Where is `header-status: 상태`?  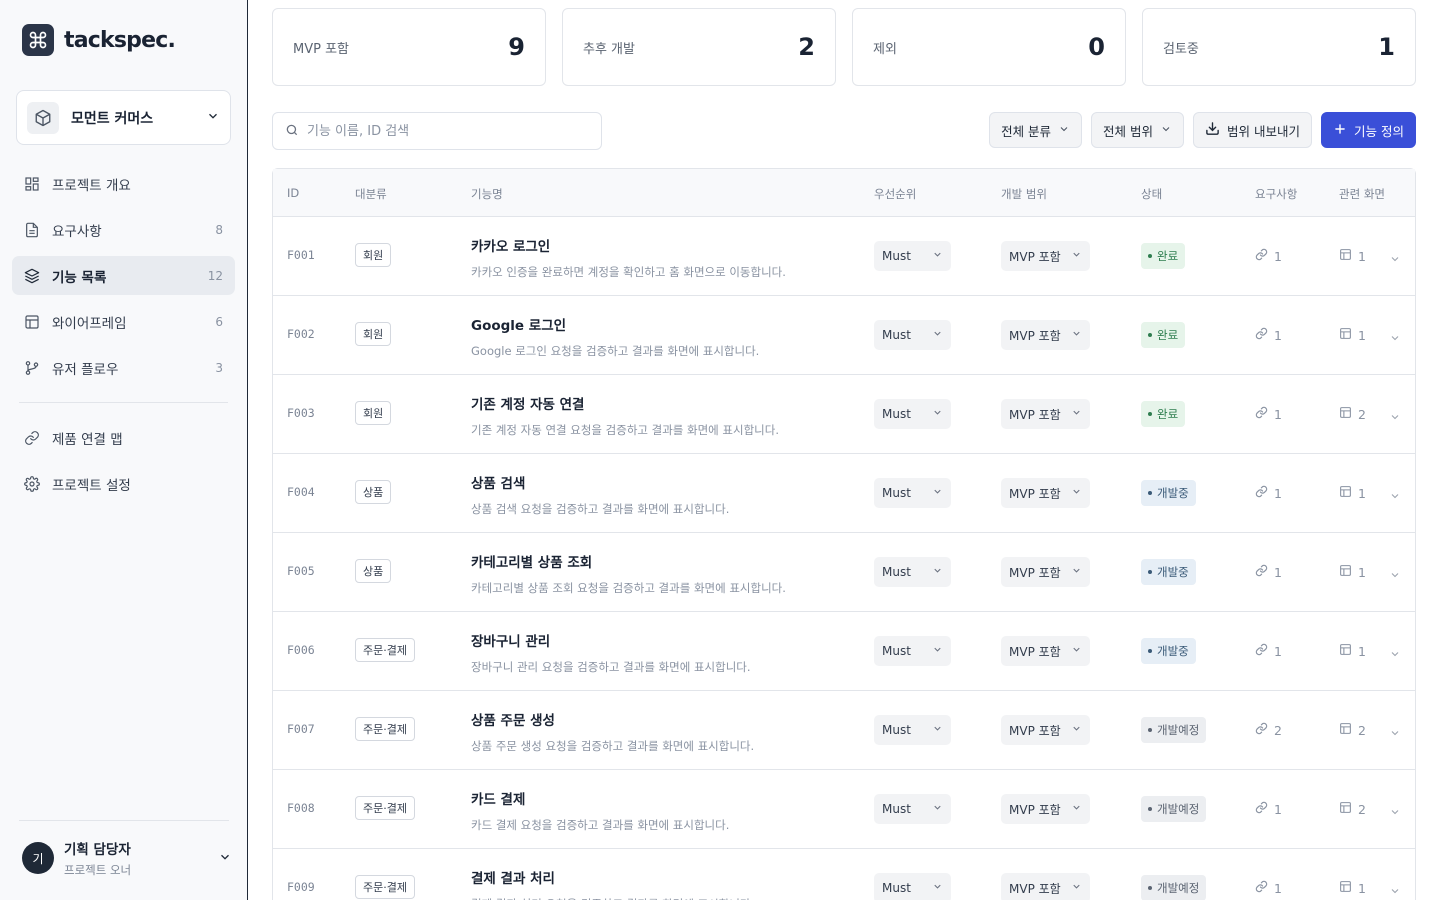
header-status: 상태 is located at coordinates (1151, 194).